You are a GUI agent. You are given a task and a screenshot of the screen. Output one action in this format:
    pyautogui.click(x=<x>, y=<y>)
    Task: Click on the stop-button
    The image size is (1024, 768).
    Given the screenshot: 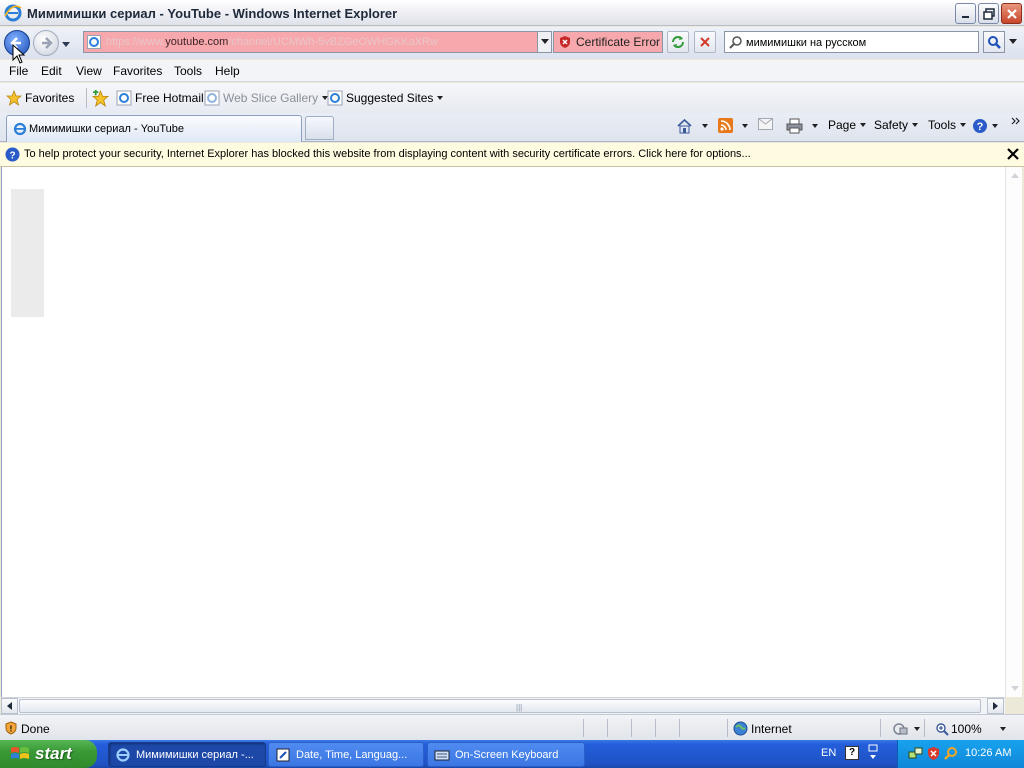 What is the action you would take?
    pyautogui.click(x=705, y=42)
    